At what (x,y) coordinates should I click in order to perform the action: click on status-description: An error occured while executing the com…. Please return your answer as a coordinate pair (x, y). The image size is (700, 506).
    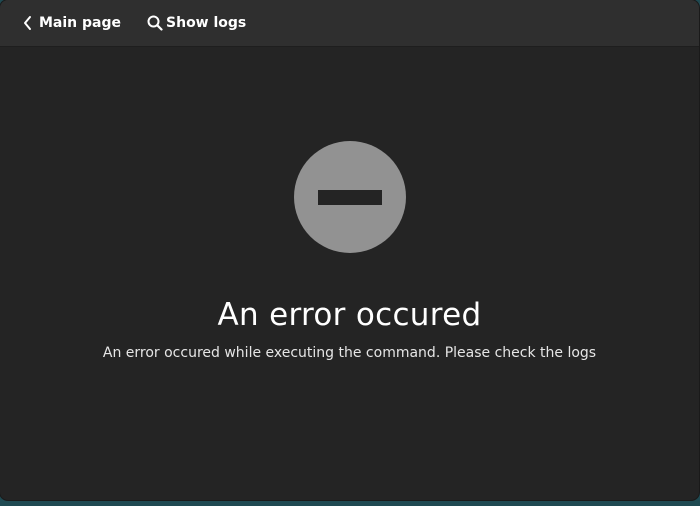
    Looking at the image, I should click on (349, 353).